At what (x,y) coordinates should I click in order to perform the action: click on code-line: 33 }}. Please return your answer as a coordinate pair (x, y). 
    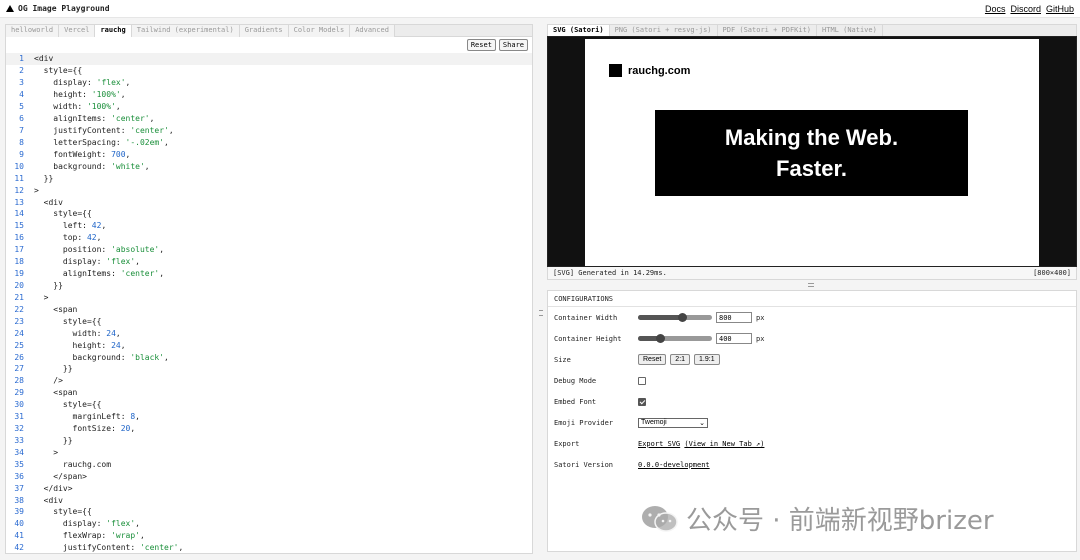
    Looking at the image, I should click on (269, 441).